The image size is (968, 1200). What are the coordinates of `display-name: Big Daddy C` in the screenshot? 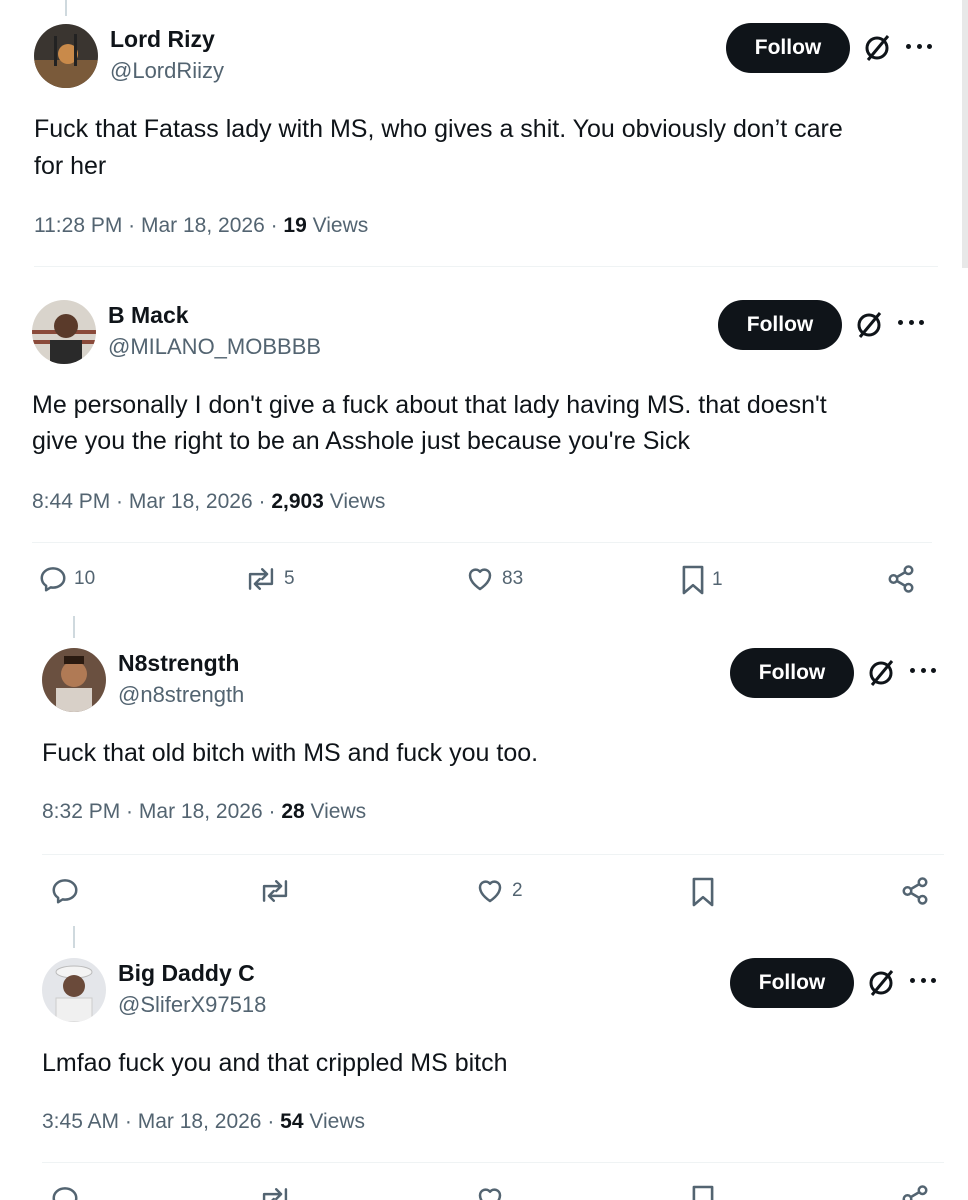 It's located at (186, 973).